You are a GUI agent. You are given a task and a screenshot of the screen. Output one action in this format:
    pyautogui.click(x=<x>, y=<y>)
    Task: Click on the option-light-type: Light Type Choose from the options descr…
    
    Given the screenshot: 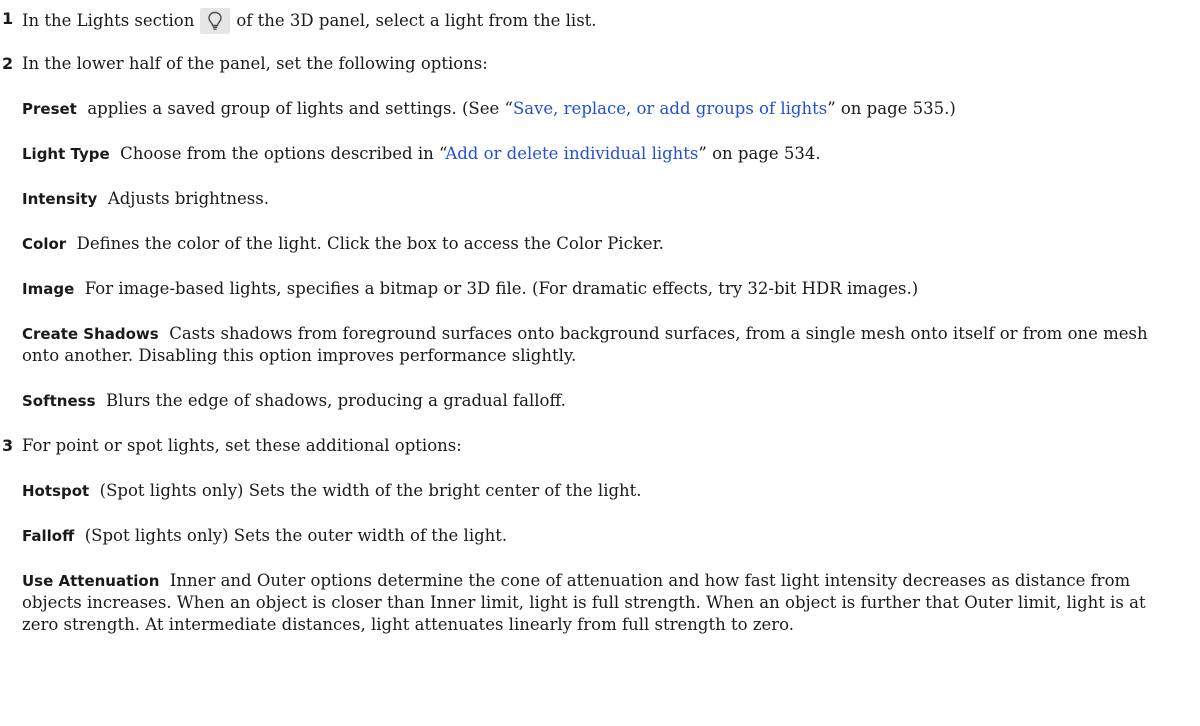 What is the action you would take?
    pyautogui.click(x=421, y=154)
    